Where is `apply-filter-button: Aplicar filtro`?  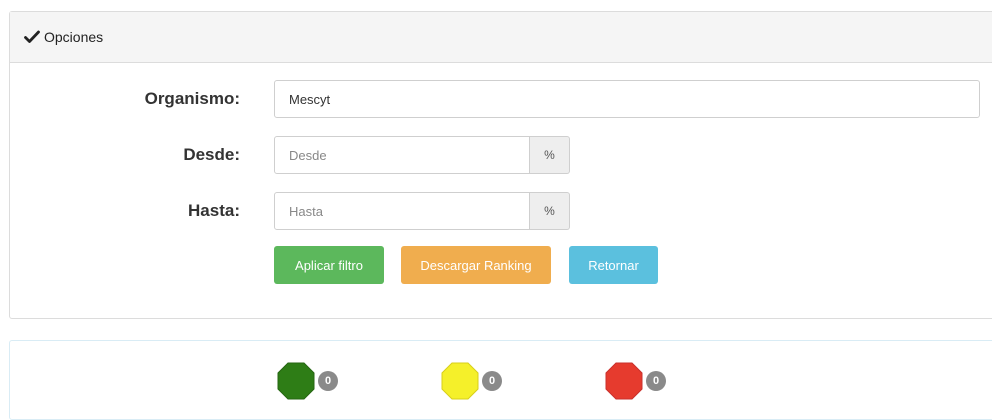 apply-filter-button: Aplicar filtro is located at coordinates (329, 265).